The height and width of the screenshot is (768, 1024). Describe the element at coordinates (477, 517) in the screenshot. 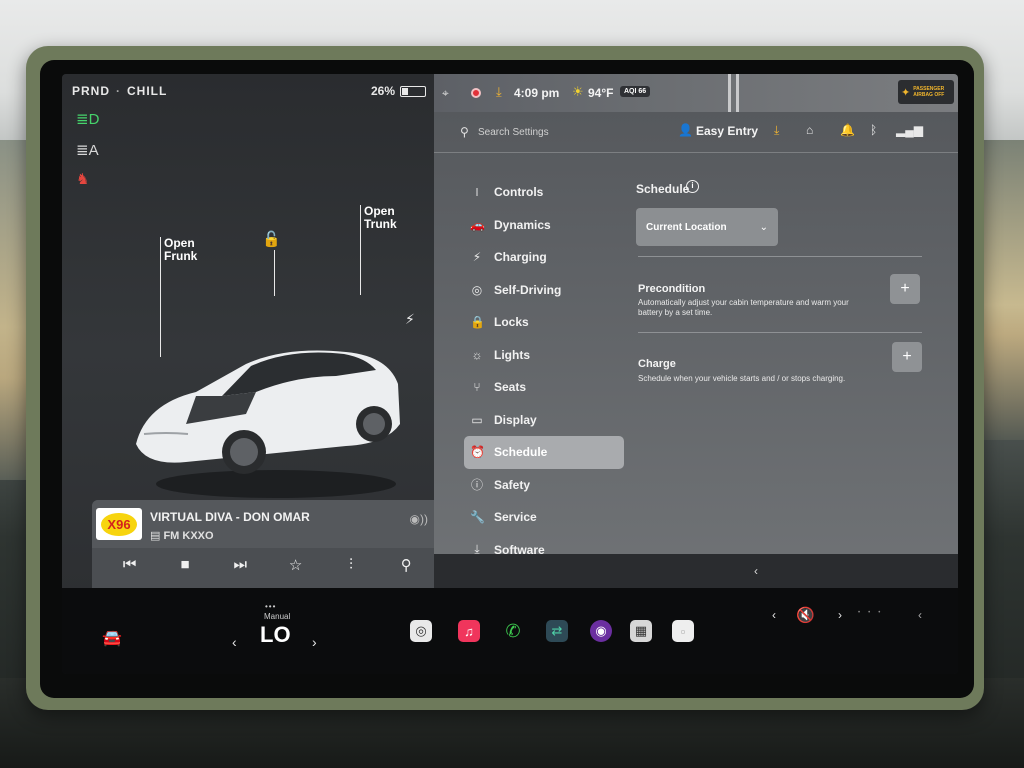

I see `wrench-icon: 🔧` at that location.